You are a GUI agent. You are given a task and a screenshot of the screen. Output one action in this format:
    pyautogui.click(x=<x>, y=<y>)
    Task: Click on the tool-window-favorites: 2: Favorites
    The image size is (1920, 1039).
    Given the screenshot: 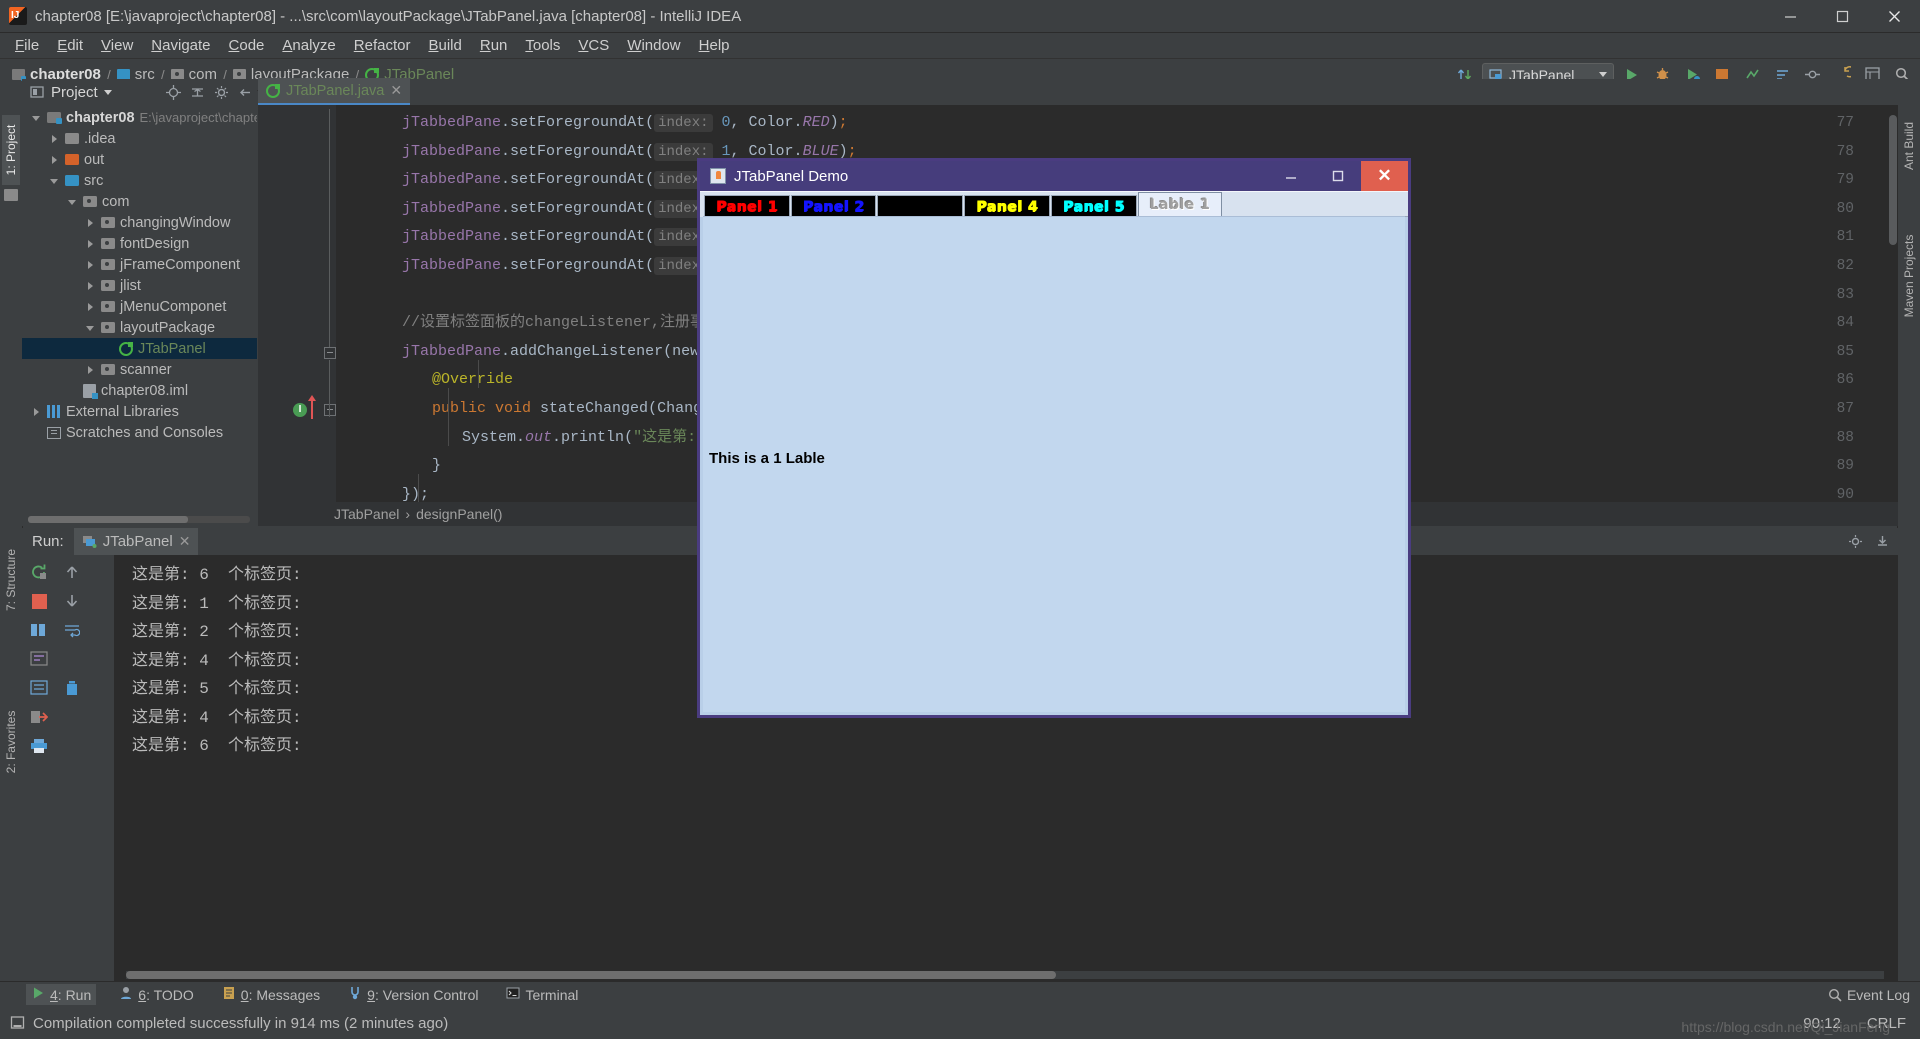 What is the action you would take?
    pyautogui.click(x=11, y=742)
    